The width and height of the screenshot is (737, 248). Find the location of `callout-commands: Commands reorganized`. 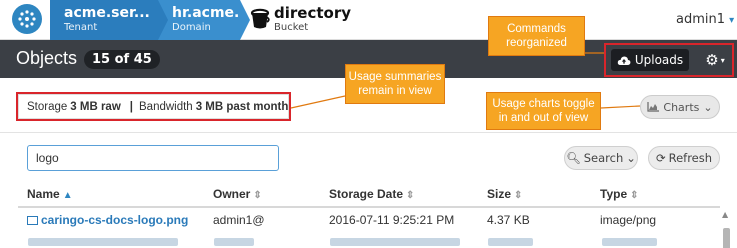

callout-commands: Commands reorganized is located at coordinates (536, 36).